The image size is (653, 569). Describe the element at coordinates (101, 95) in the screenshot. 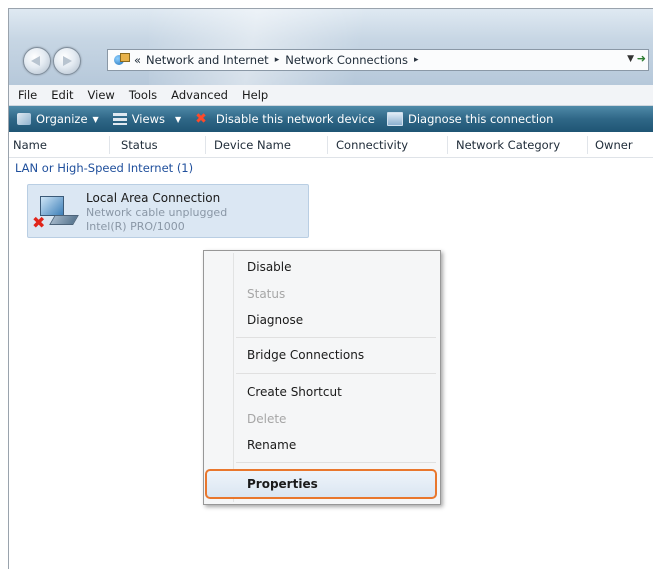

I see `menu-view: View` at that location.